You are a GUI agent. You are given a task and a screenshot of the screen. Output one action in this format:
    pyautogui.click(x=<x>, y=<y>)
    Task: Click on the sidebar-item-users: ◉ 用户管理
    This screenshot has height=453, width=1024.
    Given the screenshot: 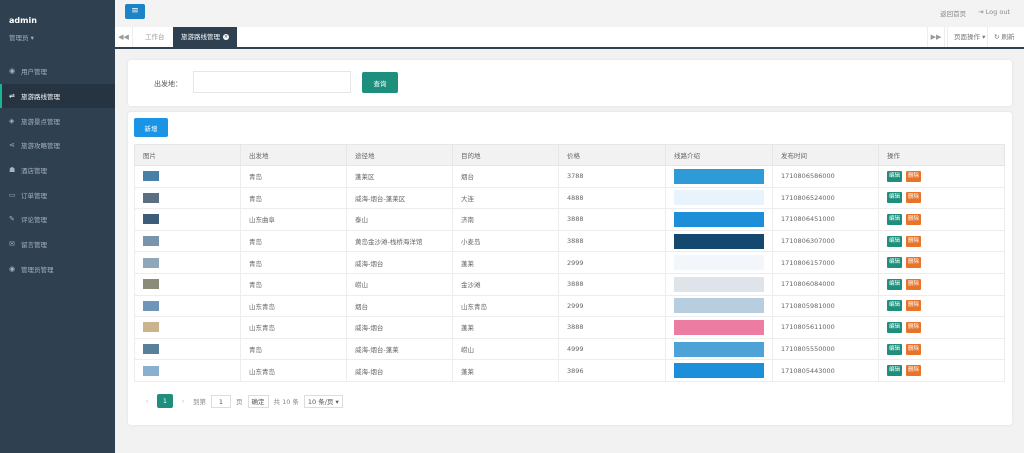 What is the action you would take?
    pyautogui.click(x=57, y=71)
    